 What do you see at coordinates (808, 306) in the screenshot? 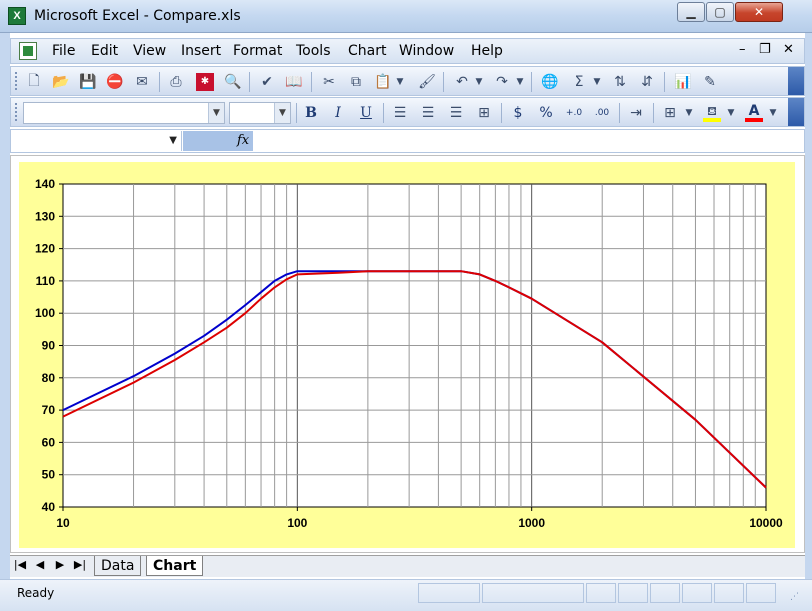
I see `window-frame-right` at bounding box center [808, 306].